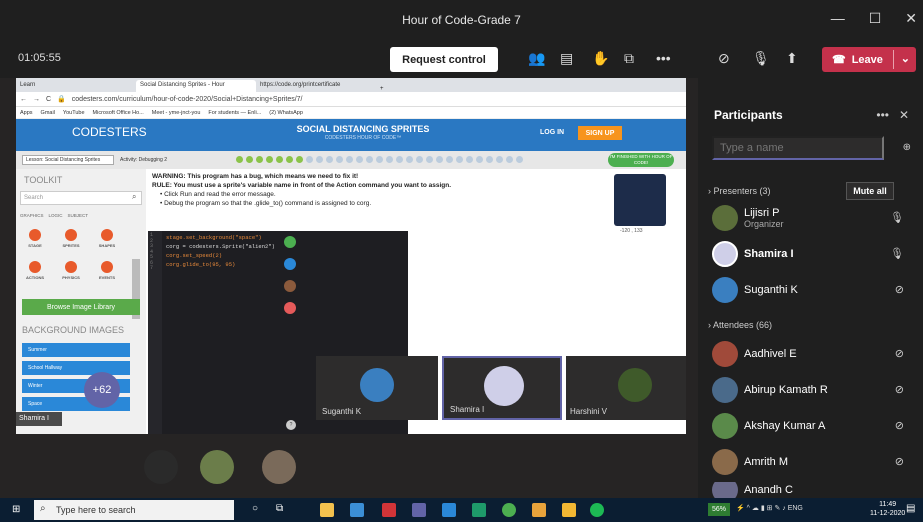 The width and height of the screenshot is (923, 522). Describe the element at coordinates (255, 508) in the screenshot. I see `cortana-icon: ○` at that location.